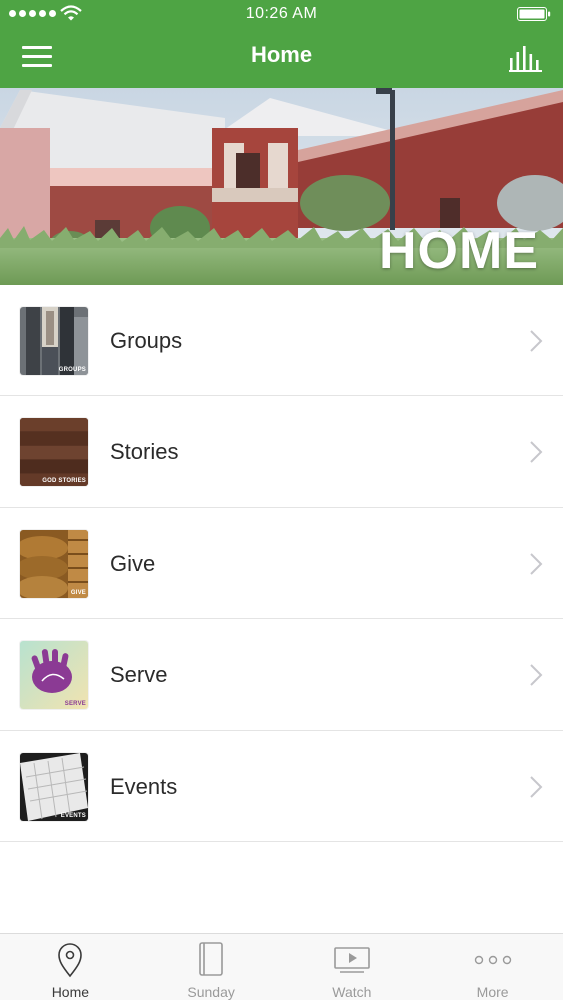 The image size is (563, 1000). Describe the element at coordinates (492, 992) in the screenshot. I see `tab-label: More` at that location.